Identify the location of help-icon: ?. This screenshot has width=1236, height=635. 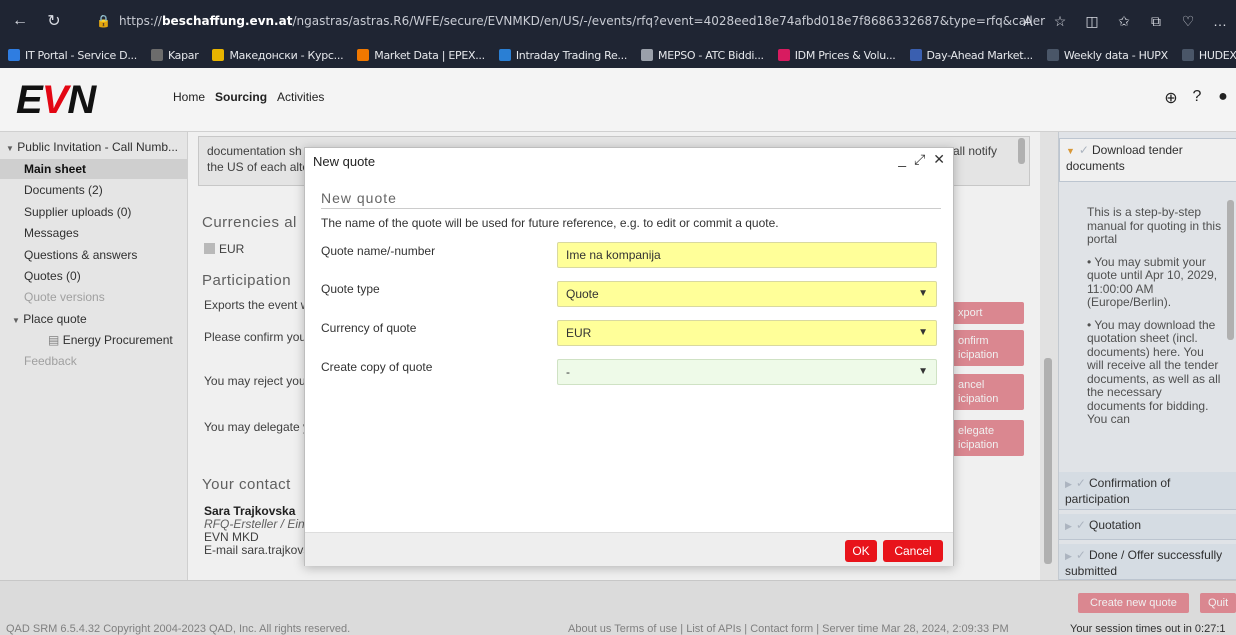
(1197, 98).